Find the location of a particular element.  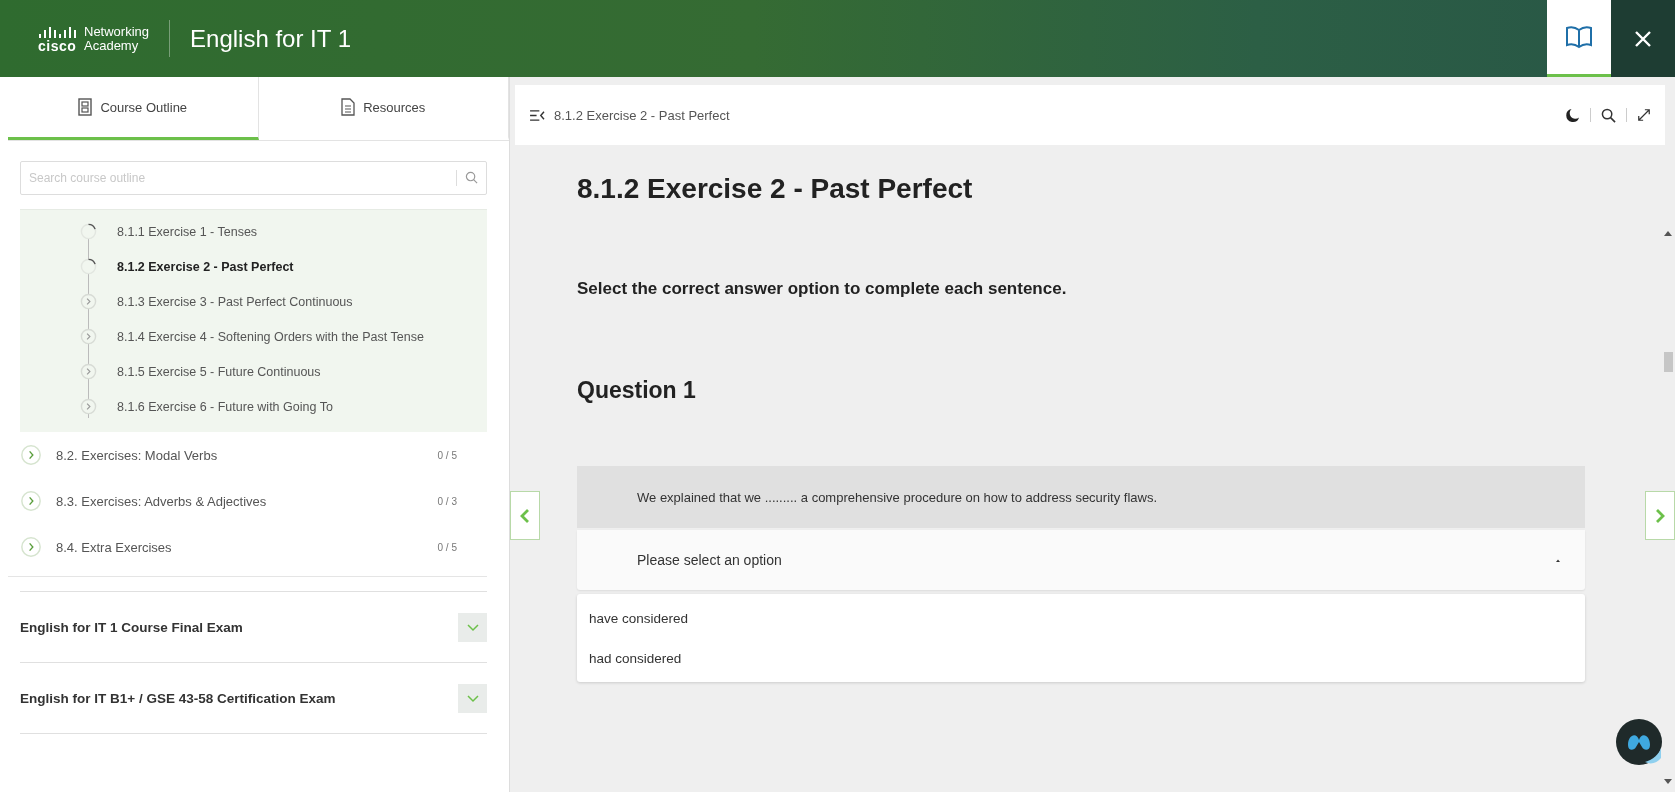

chat-bubble-icon is located at coordinates (1639, 742).